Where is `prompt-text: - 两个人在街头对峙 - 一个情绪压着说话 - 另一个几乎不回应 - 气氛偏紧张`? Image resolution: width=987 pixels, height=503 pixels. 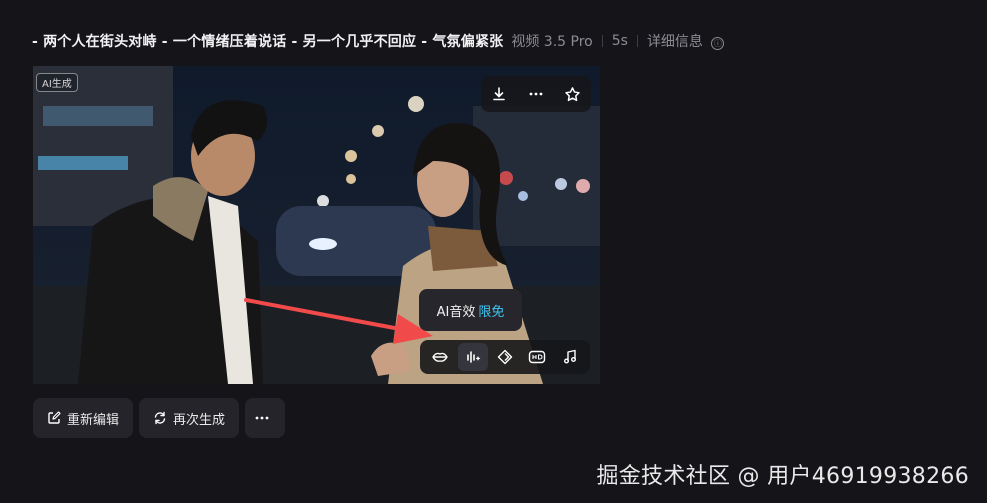 prompt-text: - 两个人在街头对峙 - 一个情绪压着说话 - 另一个几乎不回应 - 气氛偏紧张 is located at coordinates (268, 42).